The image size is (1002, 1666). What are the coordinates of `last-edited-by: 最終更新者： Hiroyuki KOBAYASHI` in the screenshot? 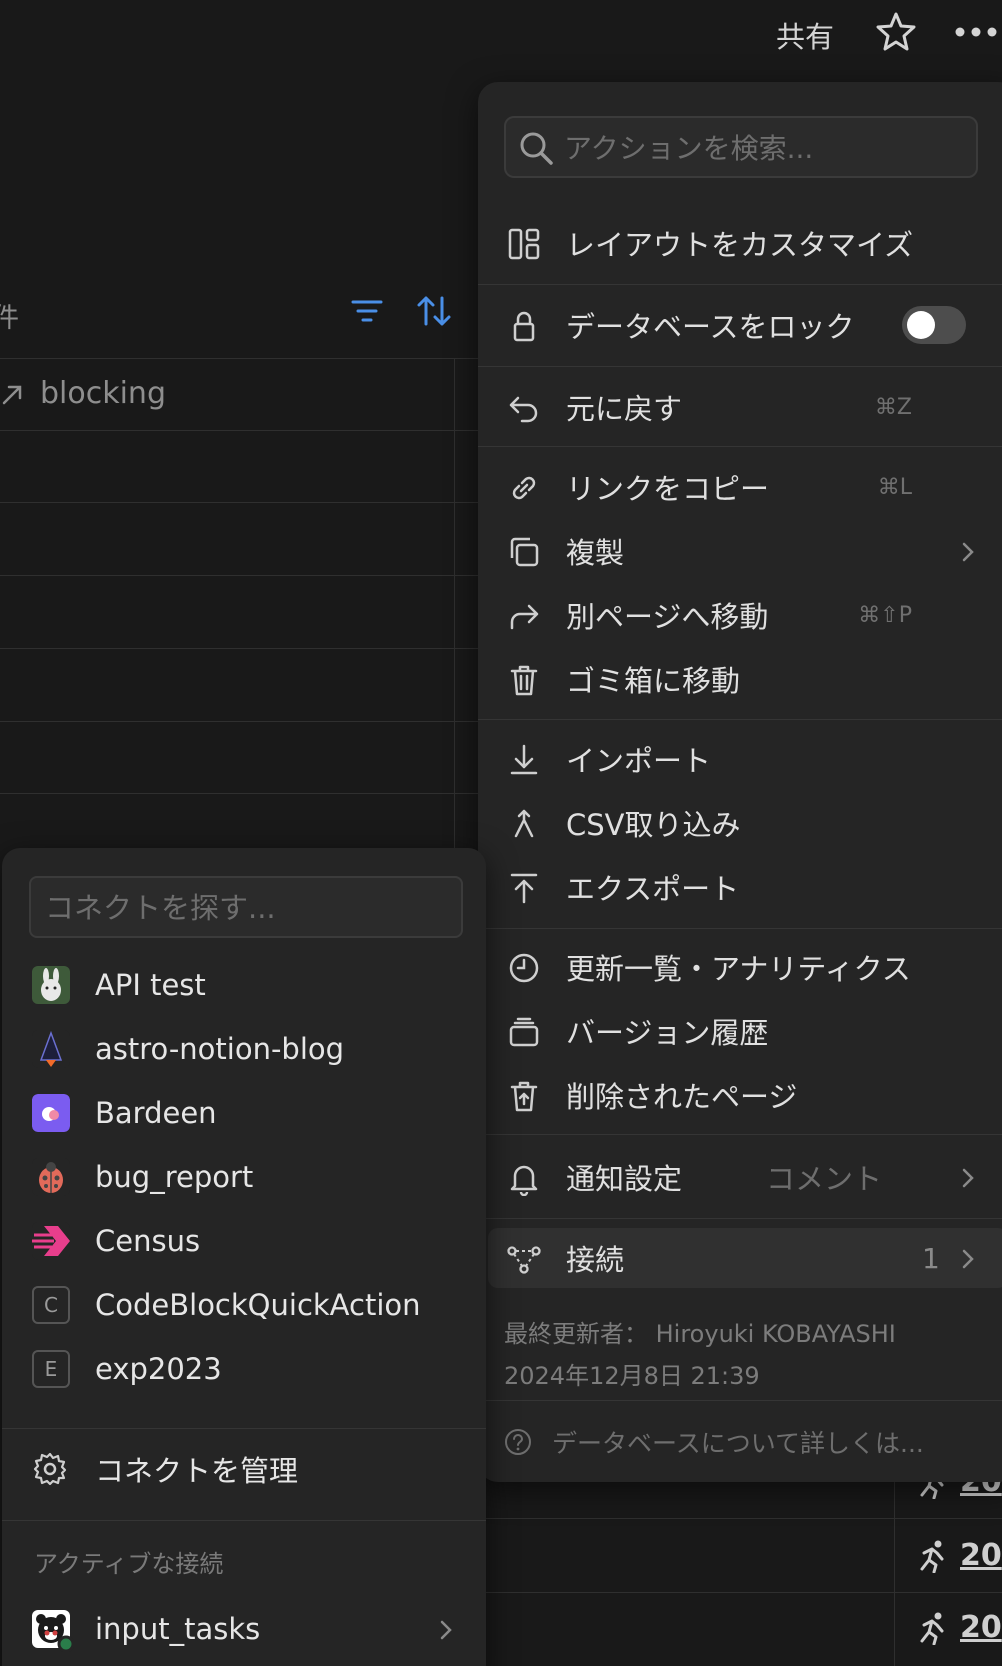 It's located at (700, 1334).